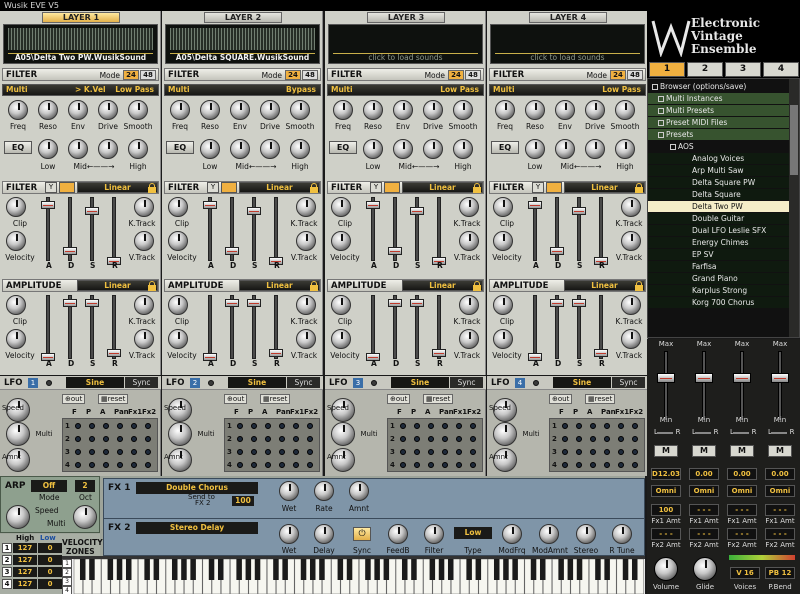 This screenshot has height=594, width=800. Describe the element at coordinates (392, 187) in the screenshot. I see `env-shape-icon` at that location.